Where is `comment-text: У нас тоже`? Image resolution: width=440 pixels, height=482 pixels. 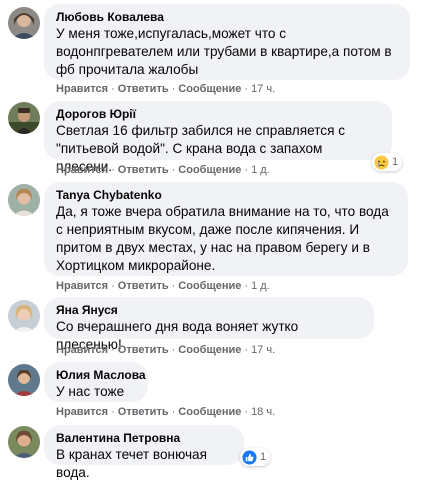 comment-text: У нас тоже is located at coordinates (90, 391).